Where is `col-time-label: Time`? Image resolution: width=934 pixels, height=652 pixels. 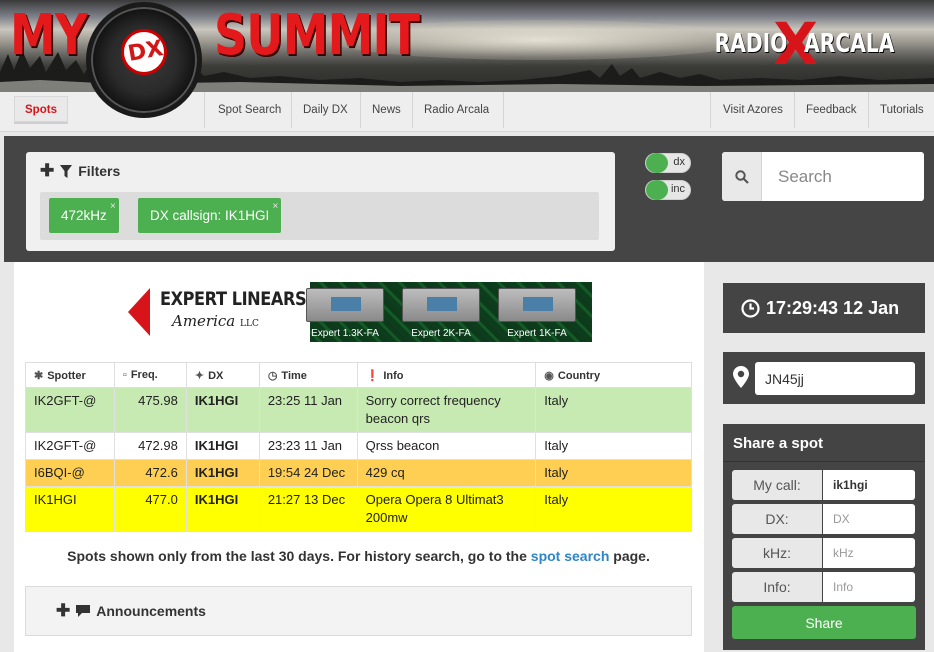 col-time-label: Time is located at coordinates (294, 375).